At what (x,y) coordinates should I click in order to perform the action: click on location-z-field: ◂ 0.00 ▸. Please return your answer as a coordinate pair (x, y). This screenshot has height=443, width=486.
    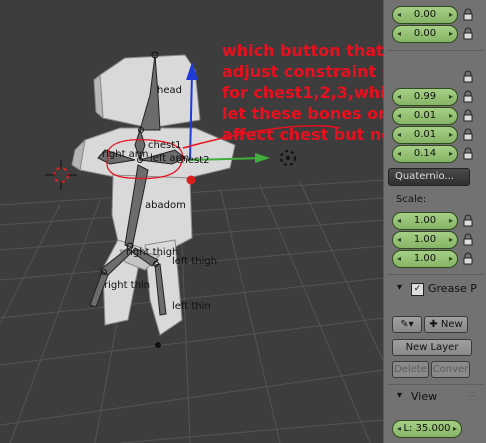
    Looking at the image, I should click on (425, 34).